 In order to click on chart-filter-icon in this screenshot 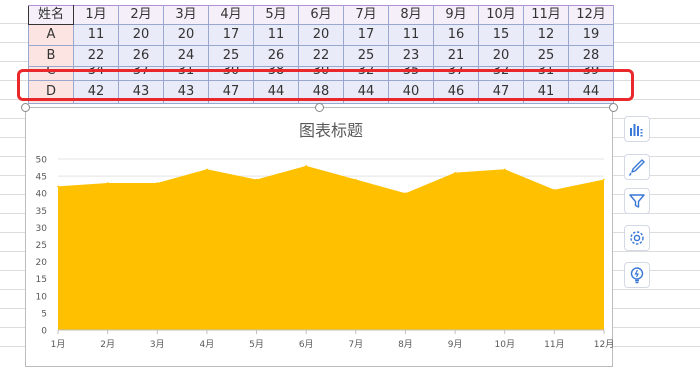, I will do `click(637, 201)`.